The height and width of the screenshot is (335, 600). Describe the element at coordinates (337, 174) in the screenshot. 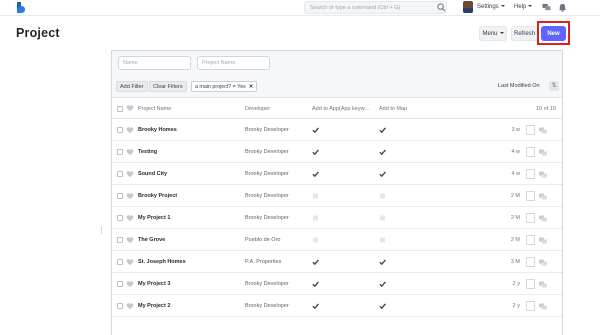

I see `table-row: Sound City Brooky Developer 4 w` at that location.